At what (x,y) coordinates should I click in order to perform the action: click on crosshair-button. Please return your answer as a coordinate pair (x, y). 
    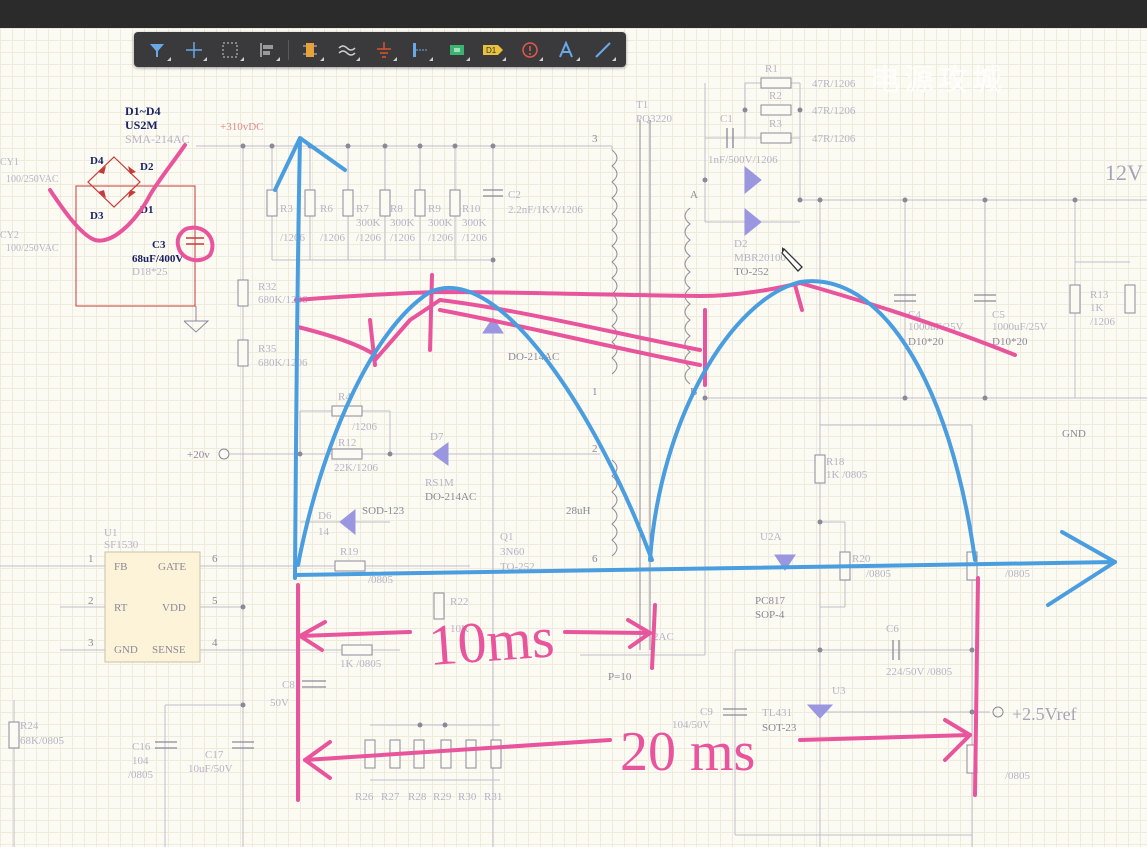
    Looking at the image, I should click on (194, 50).